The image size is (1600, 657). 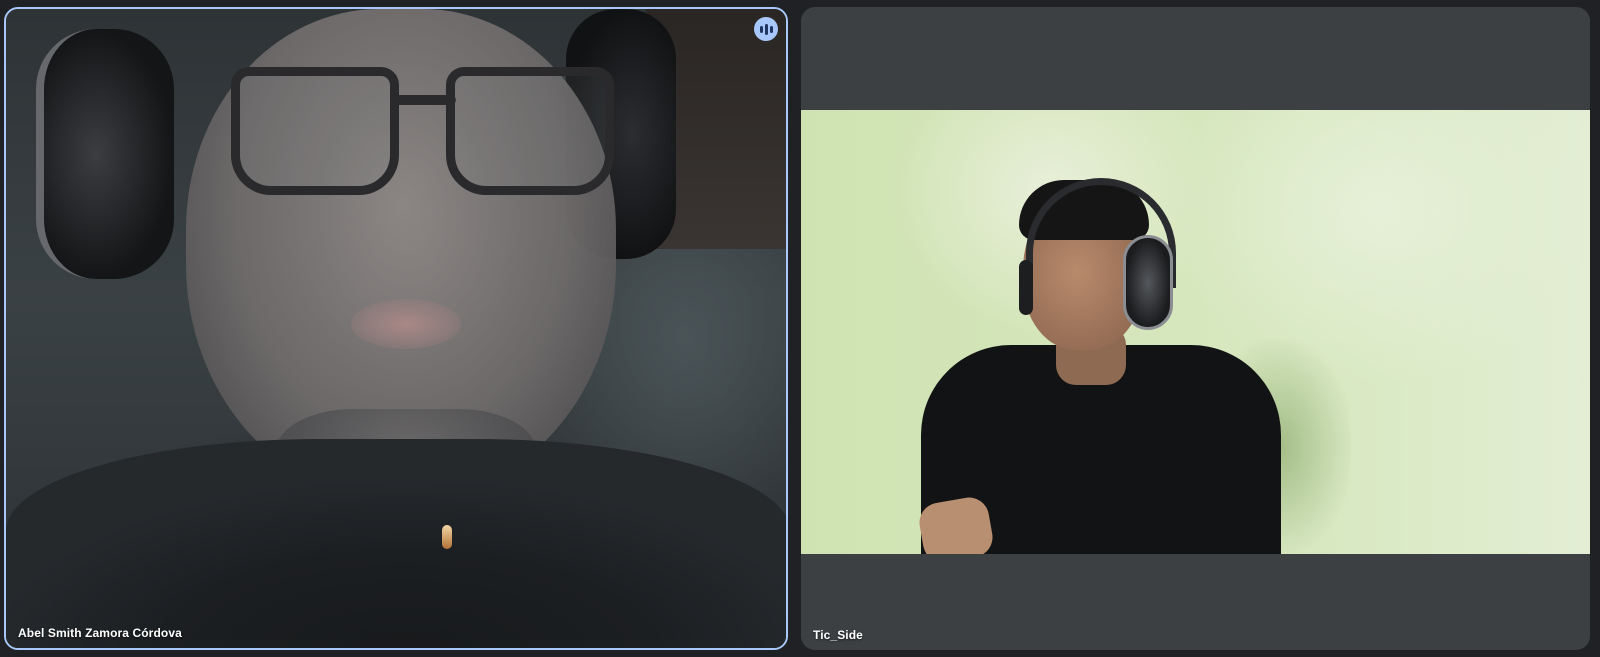 I want to click on mic-reflection, so click(x=447, y=537).